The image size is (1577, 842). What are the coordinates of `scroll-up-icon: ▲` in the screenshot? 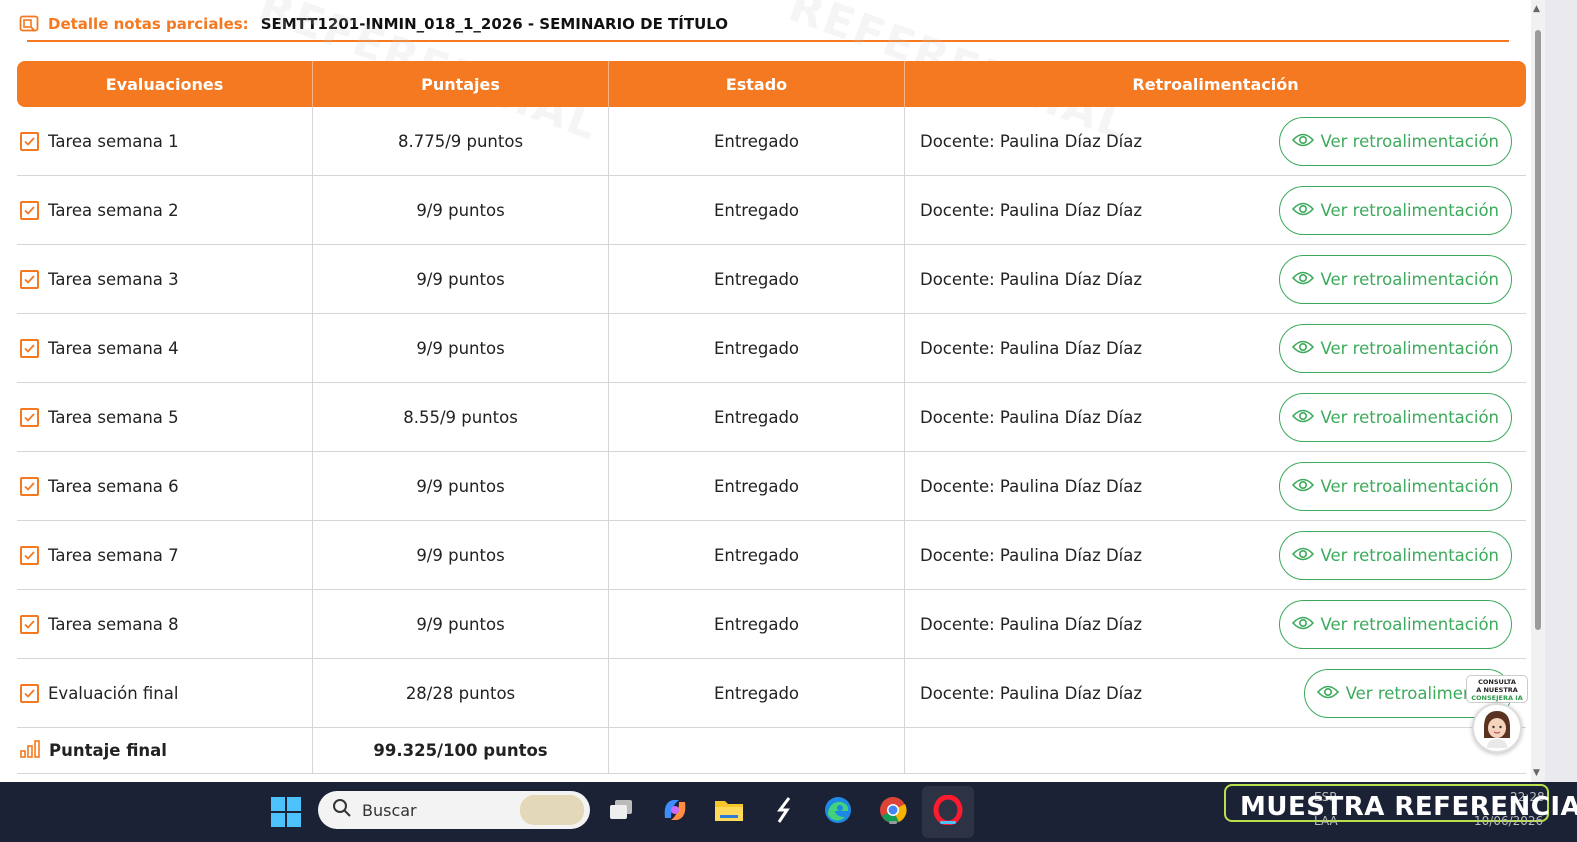 It's located at (1536, 9).